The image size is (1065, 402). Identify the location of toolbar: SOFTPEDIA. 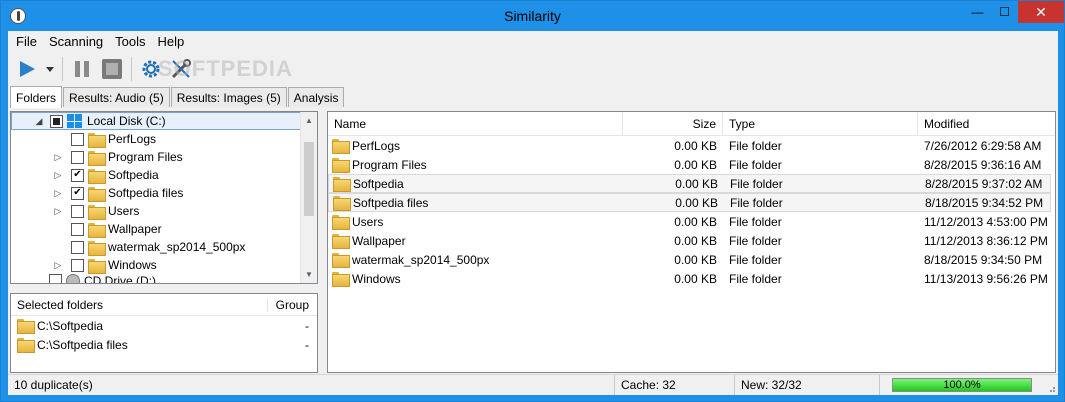
(533, 68).